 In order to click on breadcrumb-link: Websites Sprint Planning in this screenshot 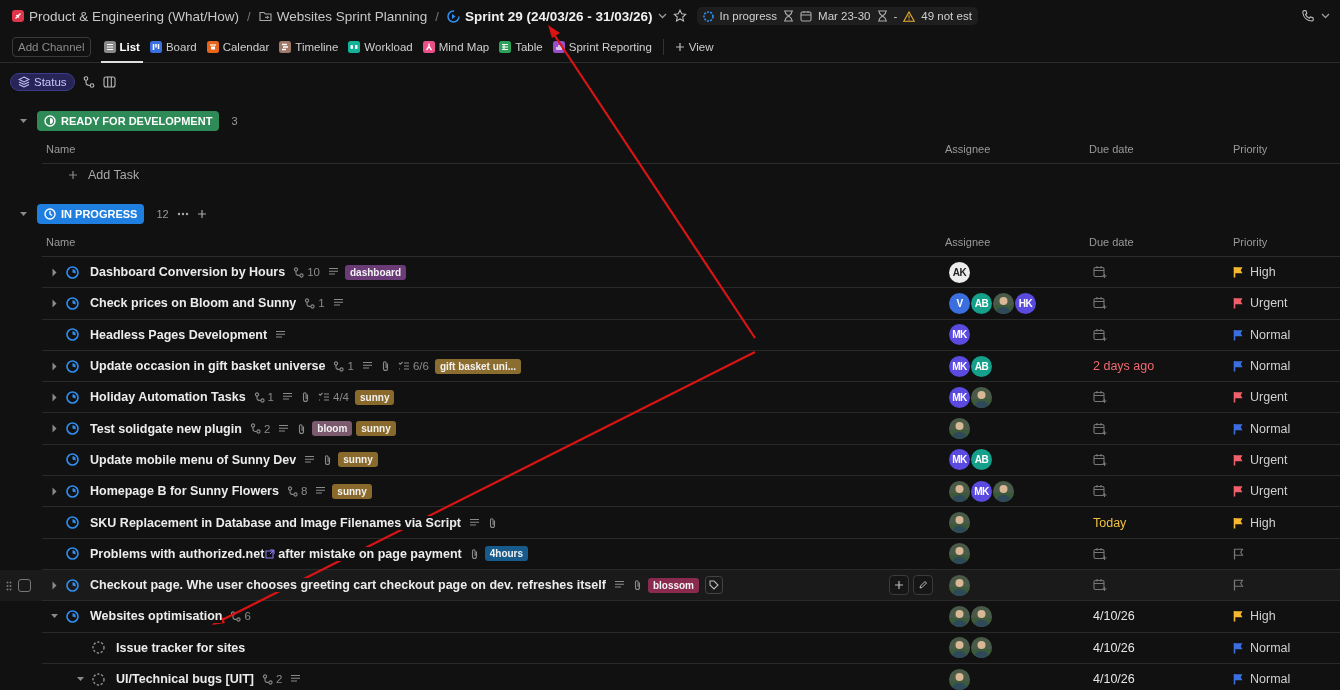, I will do `click(352, 16)`.